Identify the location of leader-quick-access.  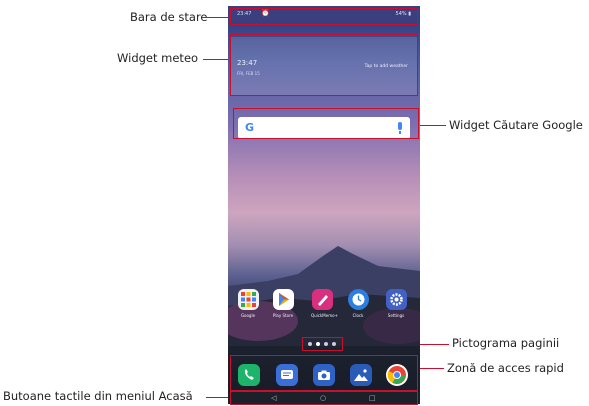
(431, 368).